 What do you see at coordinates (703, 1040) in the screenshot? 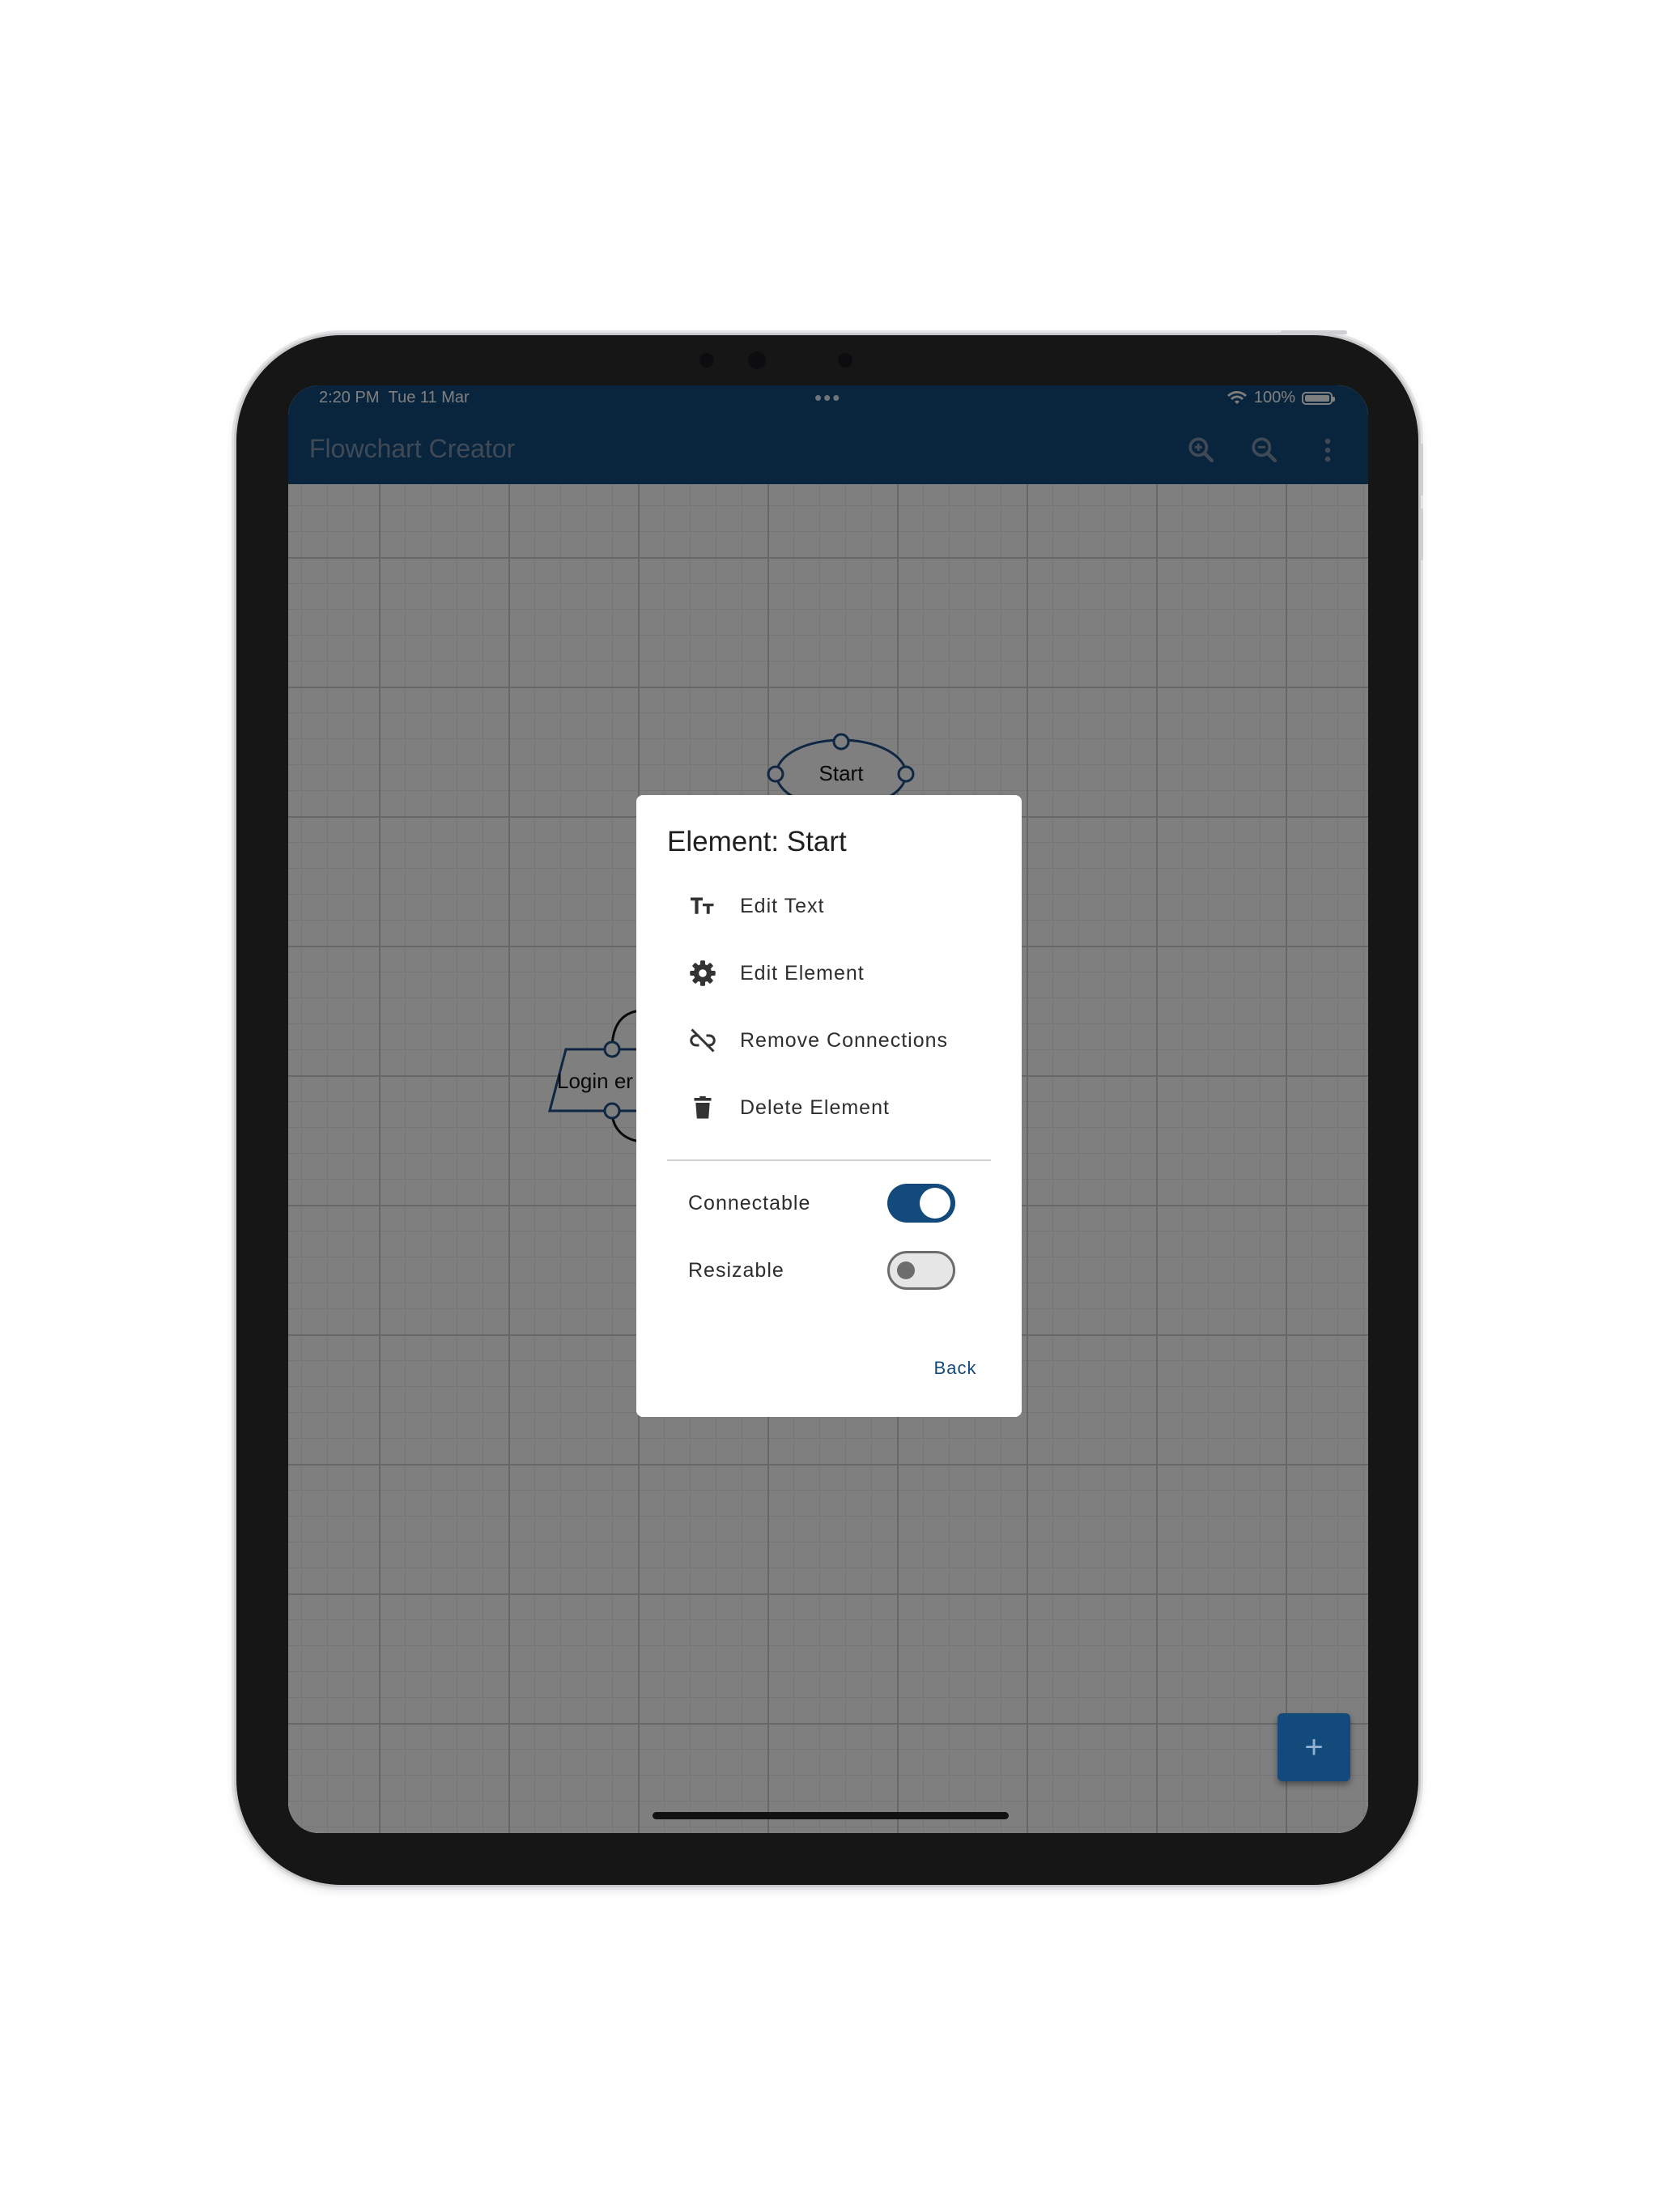
I see `link-off-icon` at bounding box center [703, 1040].